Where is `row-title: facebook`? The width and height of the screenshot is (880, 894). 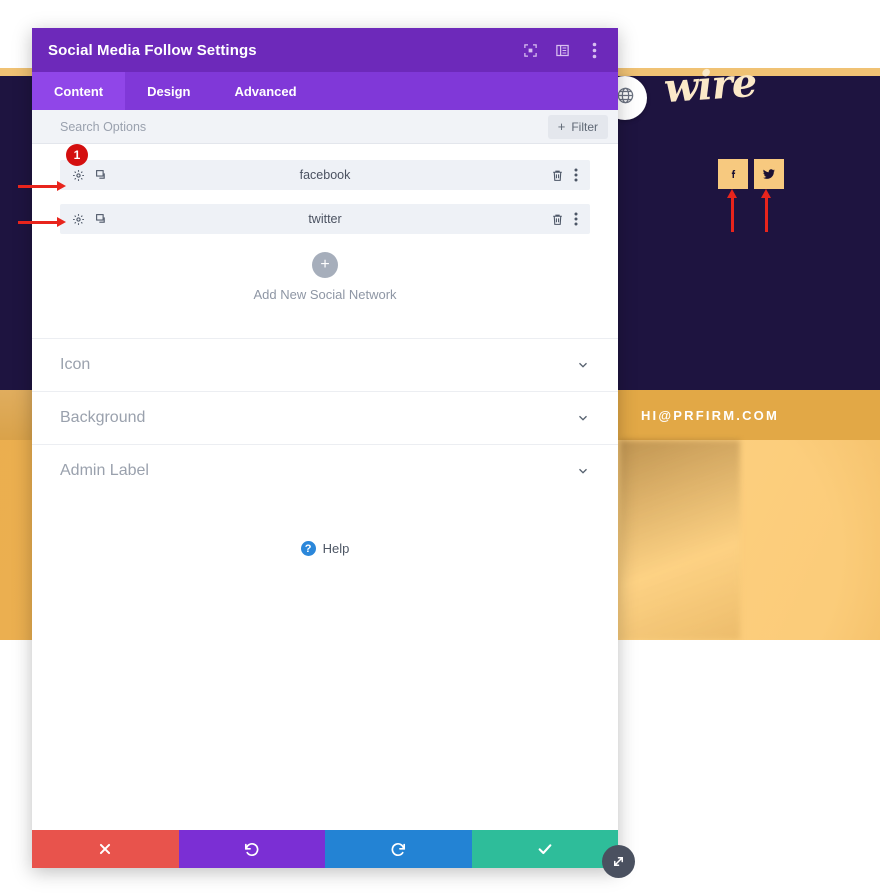
row-title: facebook is located at coordinates (325, 175).